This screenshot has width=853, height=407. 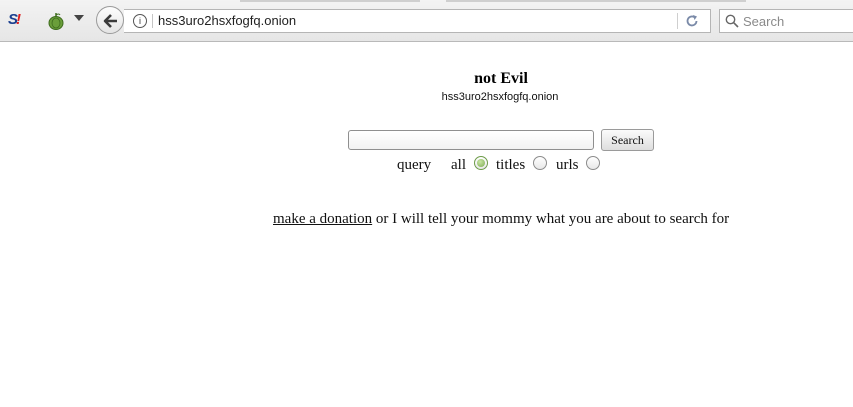 What do you see at coordinates (471, 140) in the screenshot?
I see `query-input` at bounding box center [471, 140].